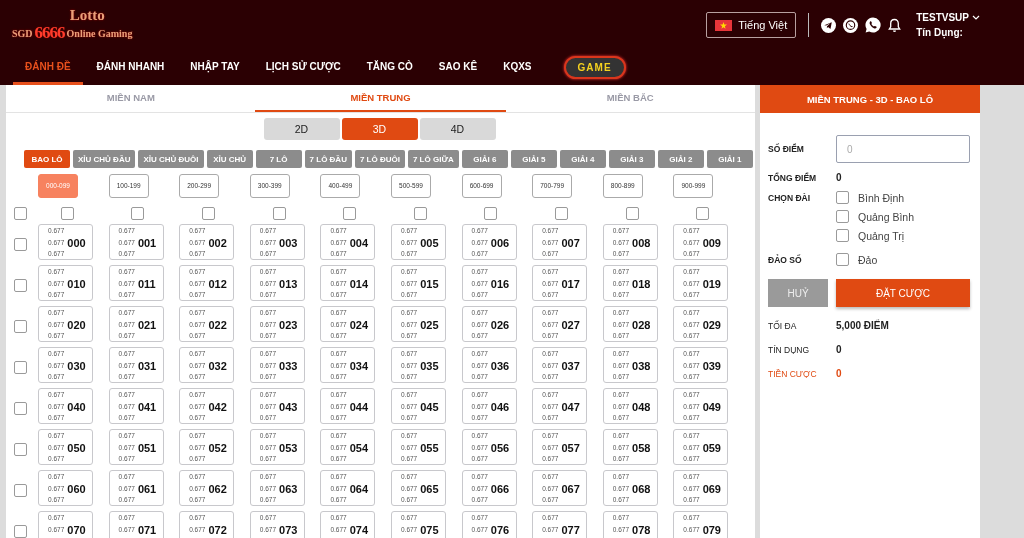 Image resolution: width=1024 pixels, height=538 pixels. I want to click on number-label: 011, so click(146, 283).